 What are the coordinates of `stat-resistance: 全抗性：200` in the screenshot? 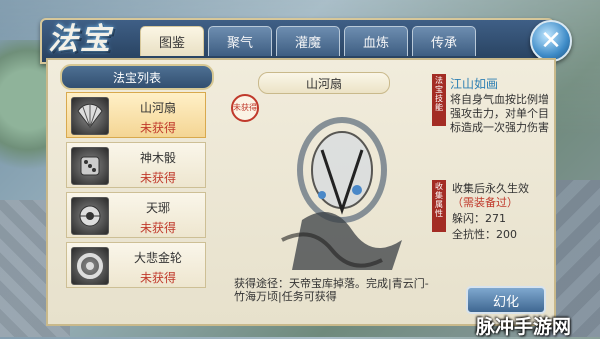 It's located at (484, 234).